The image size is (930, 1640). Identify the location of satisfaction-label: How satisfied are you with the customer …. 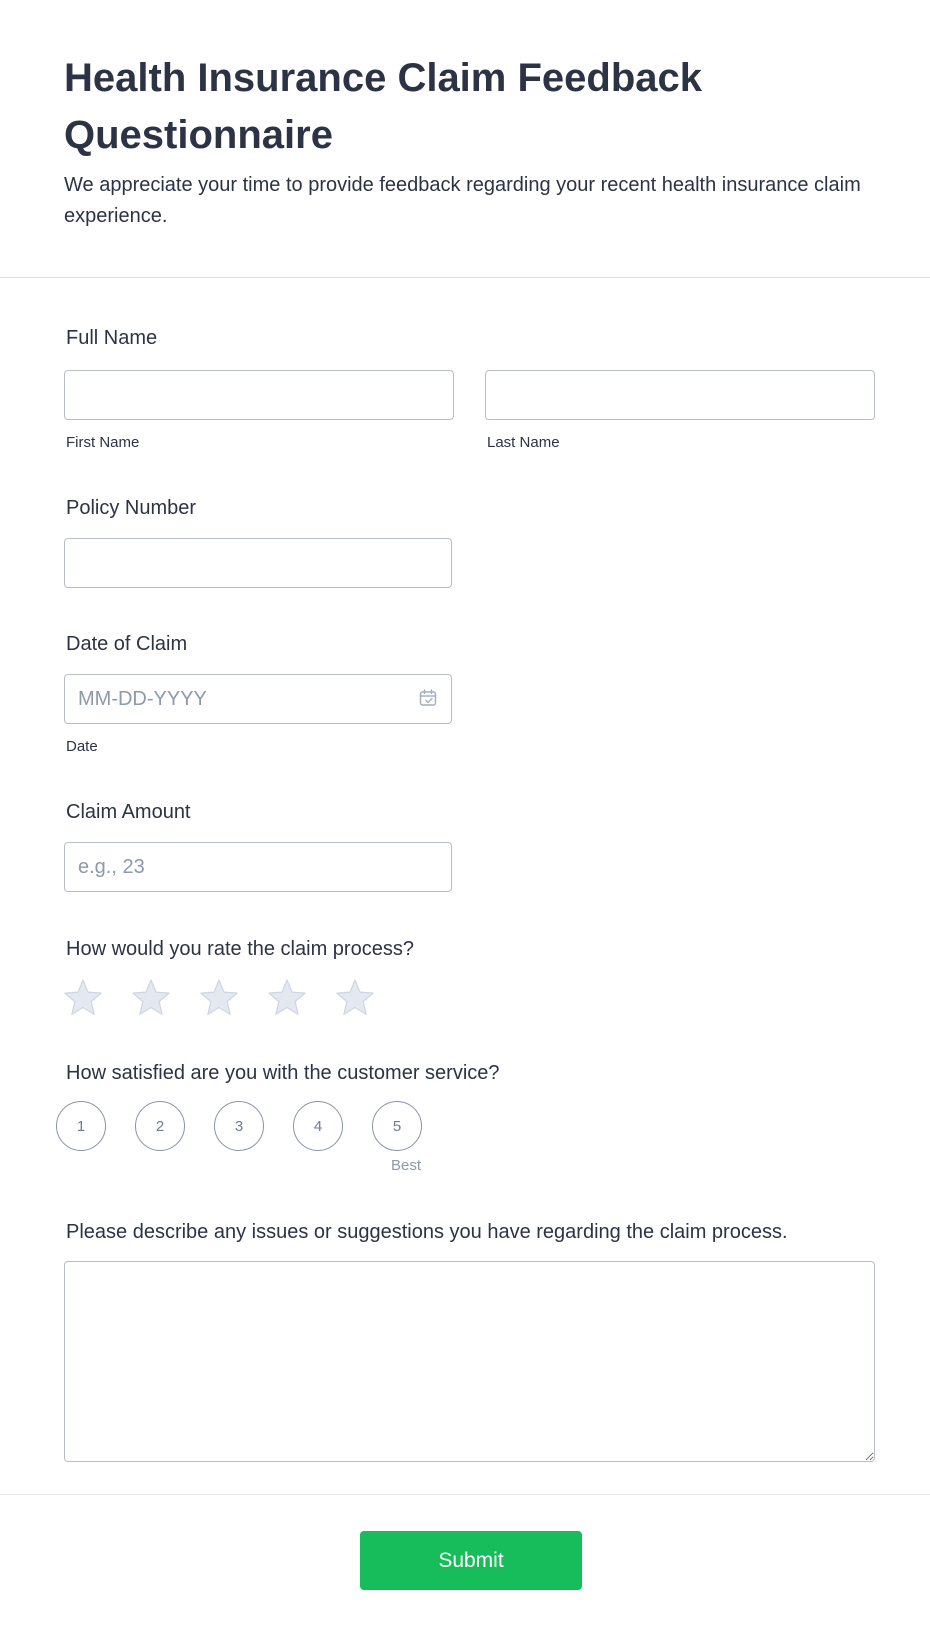
(283, 1073).